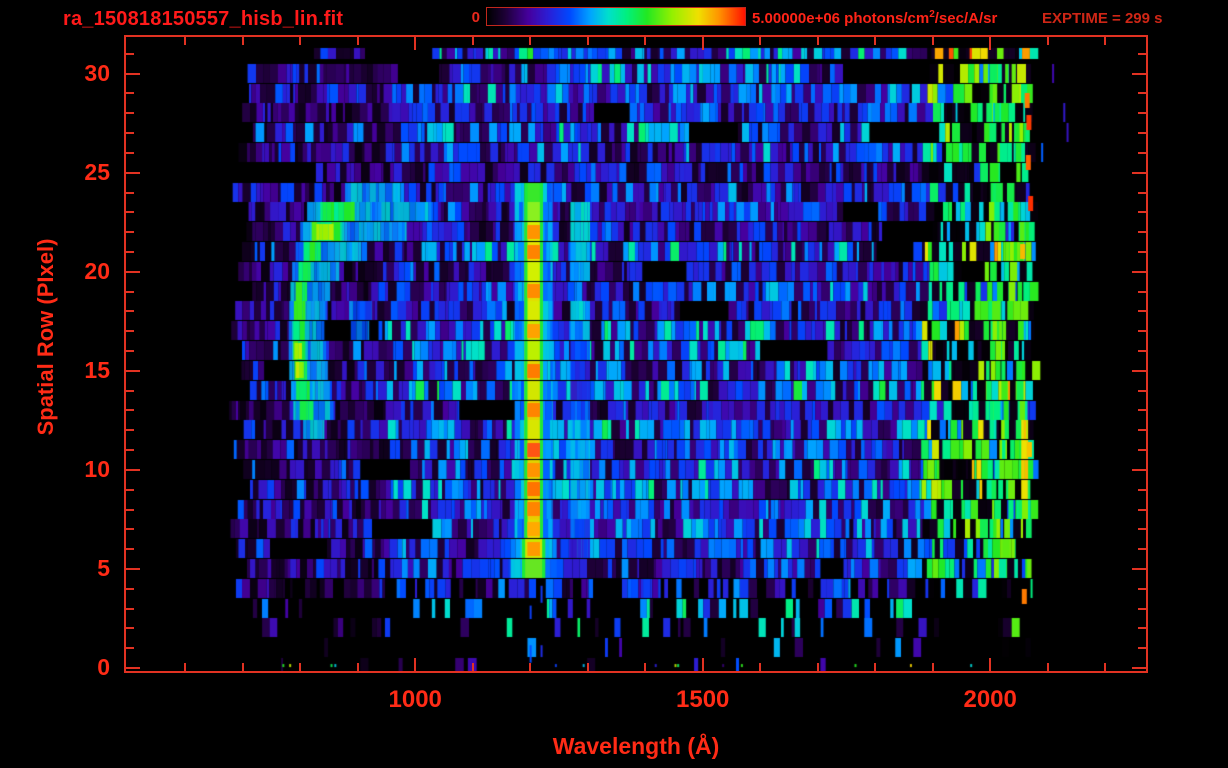  Describe the element at coordinates (203, 19) in the screenshot. I see `filename-title: ra_150818150557_hisb_lin.fit` at that location.